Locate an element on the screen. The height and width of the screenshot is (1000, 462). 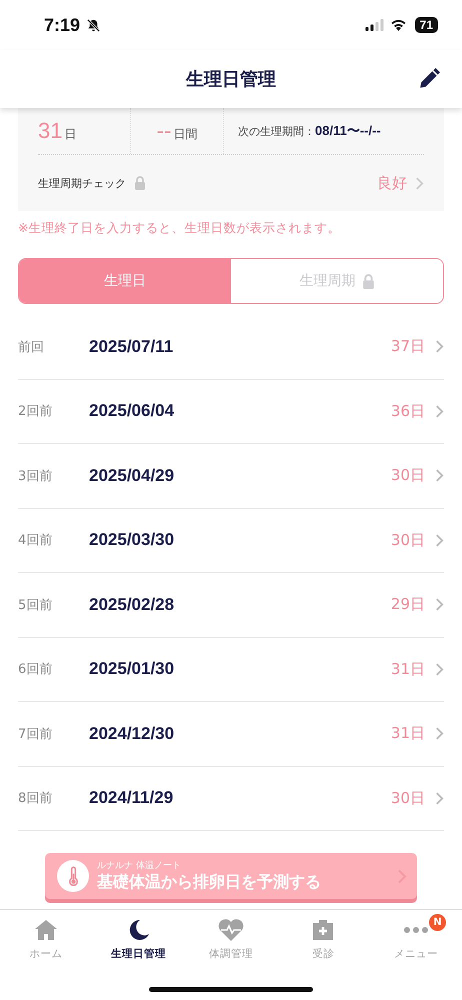
signal-icon is located at coordinates (374, 25).